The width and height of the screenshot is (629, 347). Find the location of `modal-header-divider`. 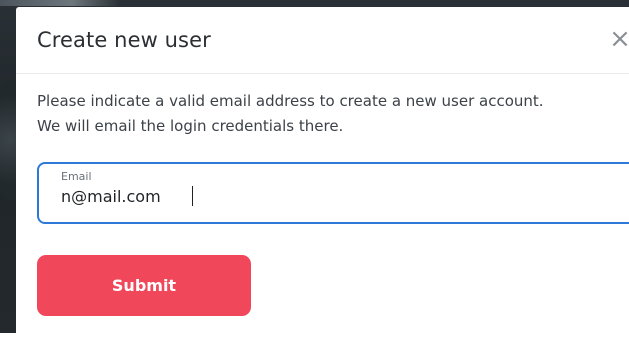

modal-header-divider is located at coordinates (322, 73).